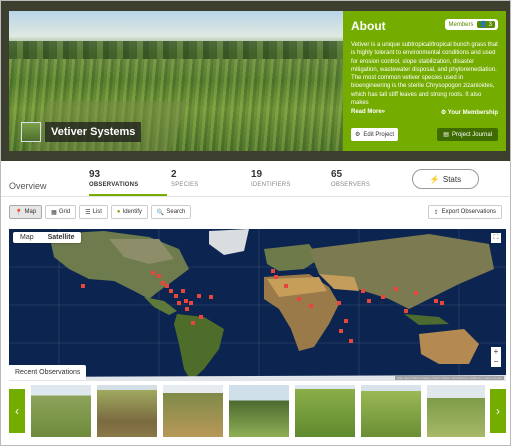  Describe the element at coordinates (95, 174) in the screenshot. I see `observations-count: 93` at that location.